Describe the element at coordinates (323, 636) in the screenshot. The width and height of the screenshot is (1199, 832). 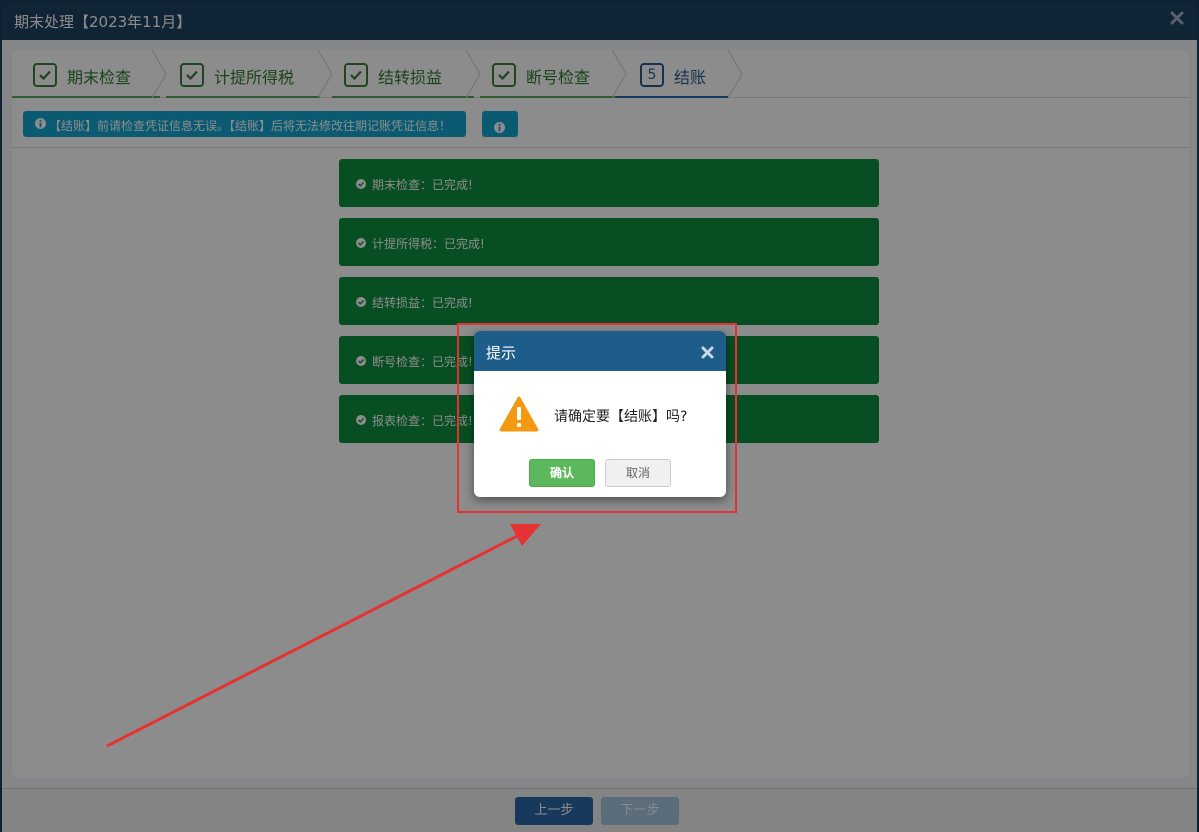
I see `annotation-arrow` at that location.